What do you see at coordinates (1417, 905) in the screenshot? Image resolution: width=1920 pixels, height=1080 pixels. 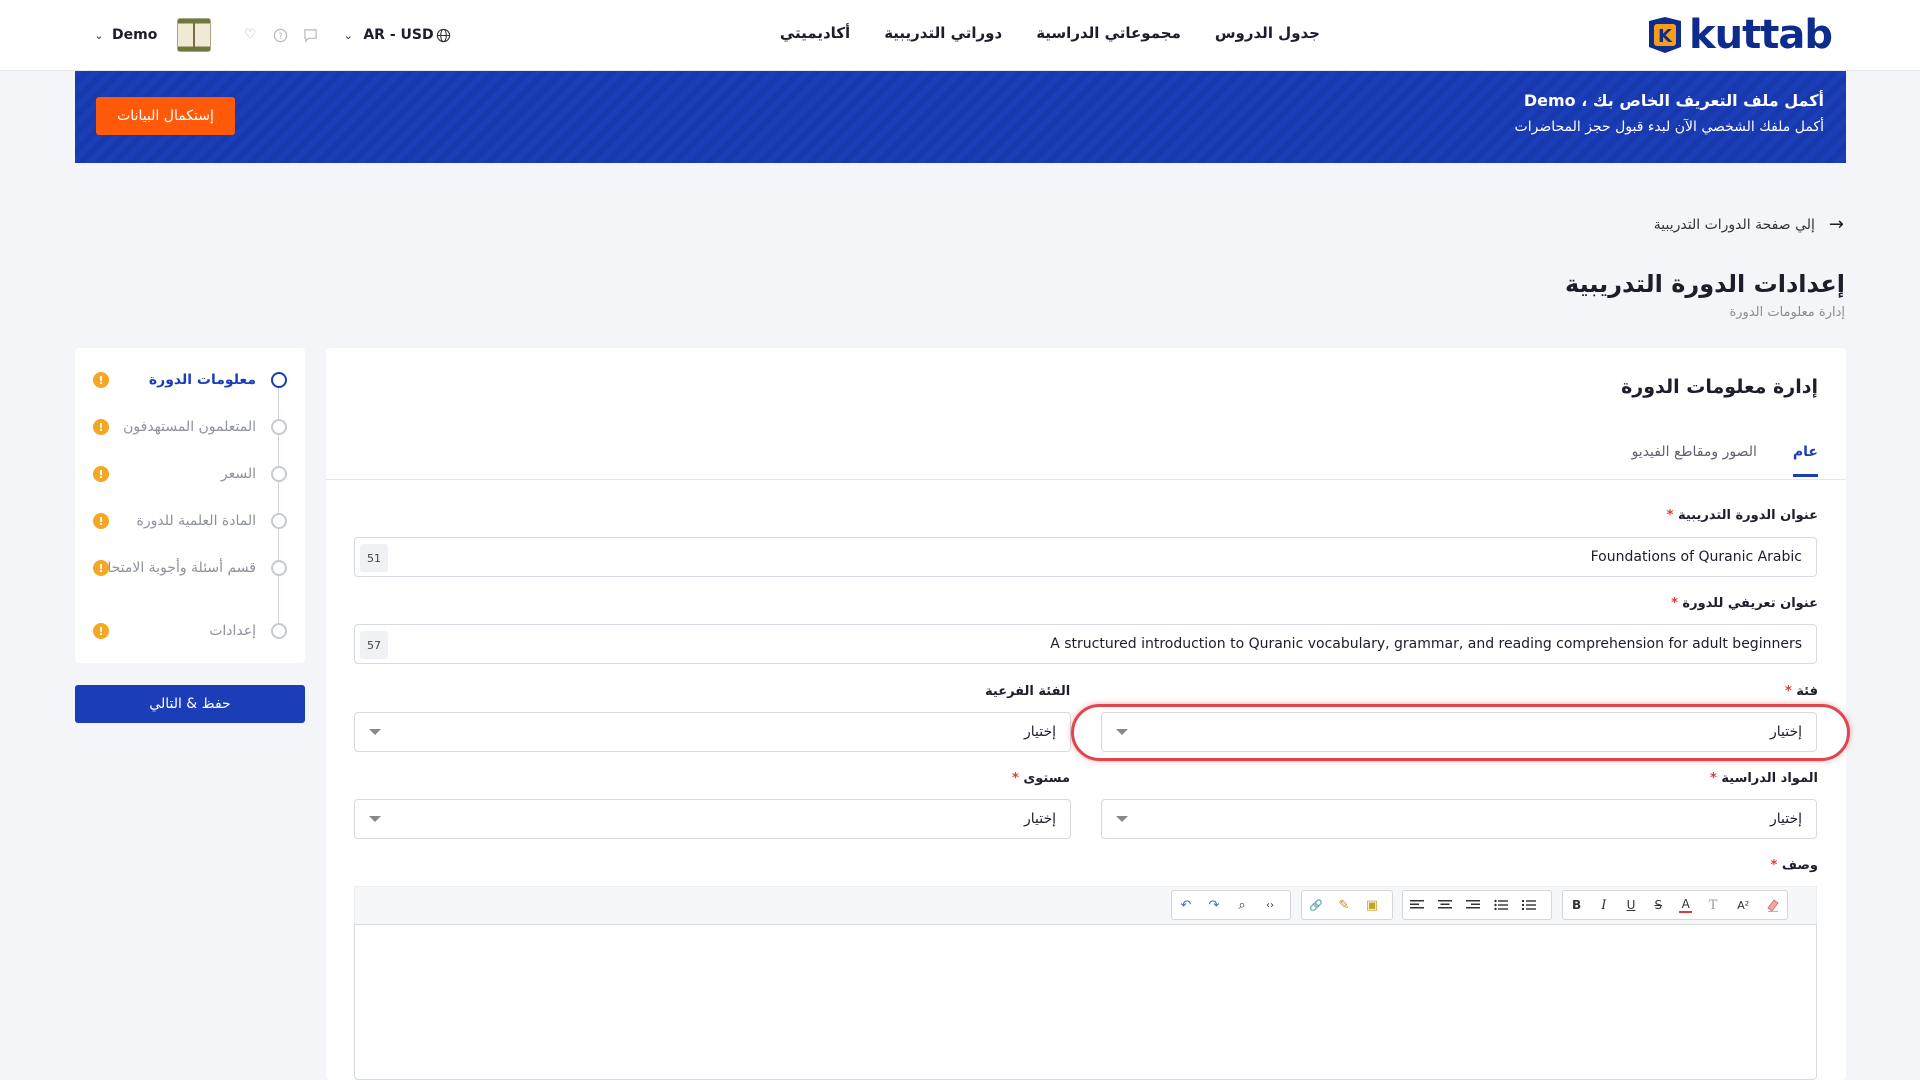 I see `align-left-icon` at bounding box center [1417, 905].